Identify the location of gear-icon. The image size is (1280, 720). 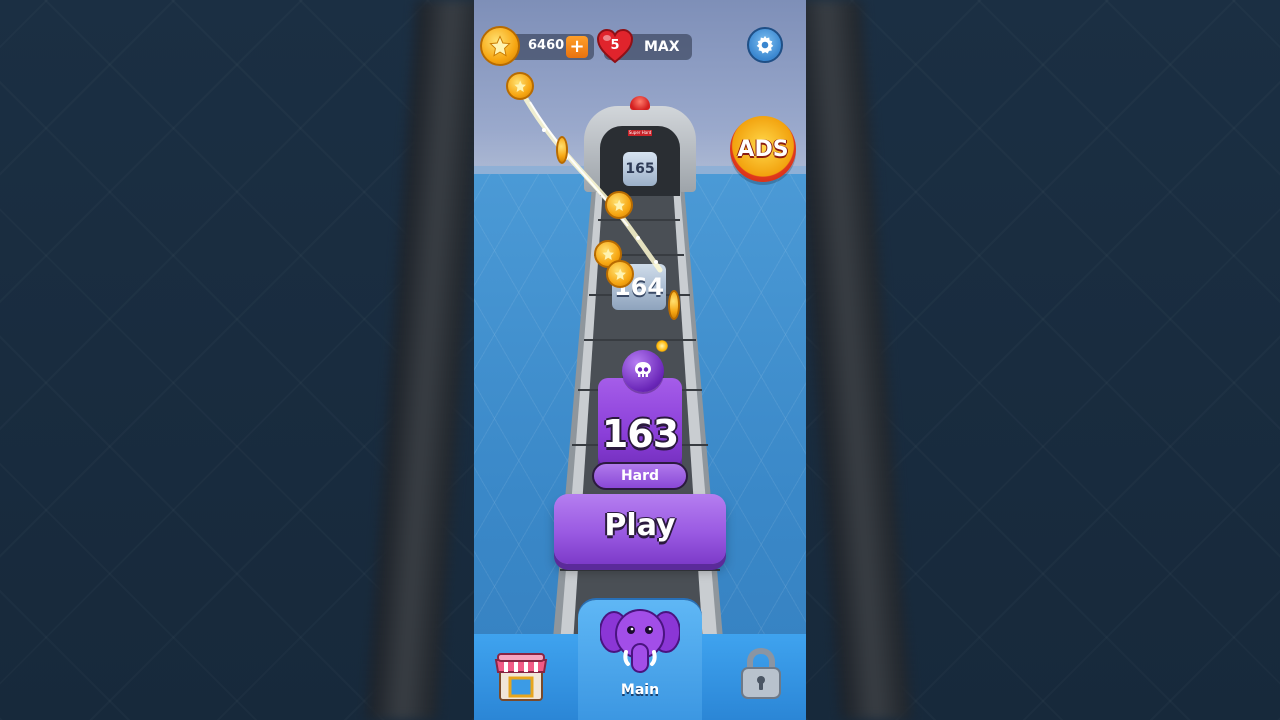
(765, 44).